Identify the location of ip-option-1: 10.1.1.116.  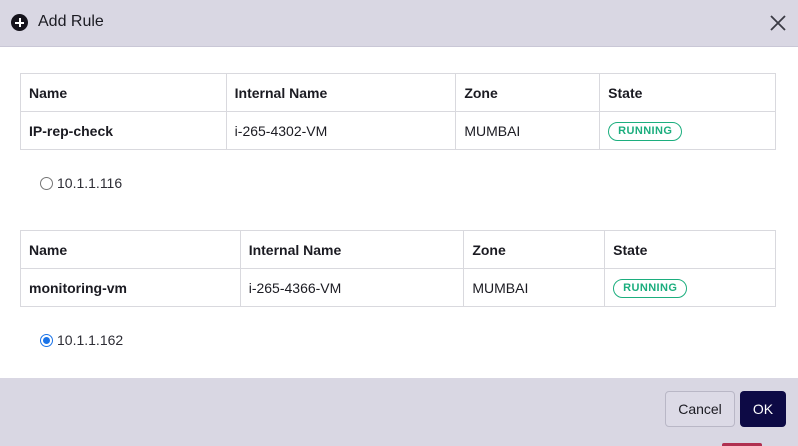
(81, 183).